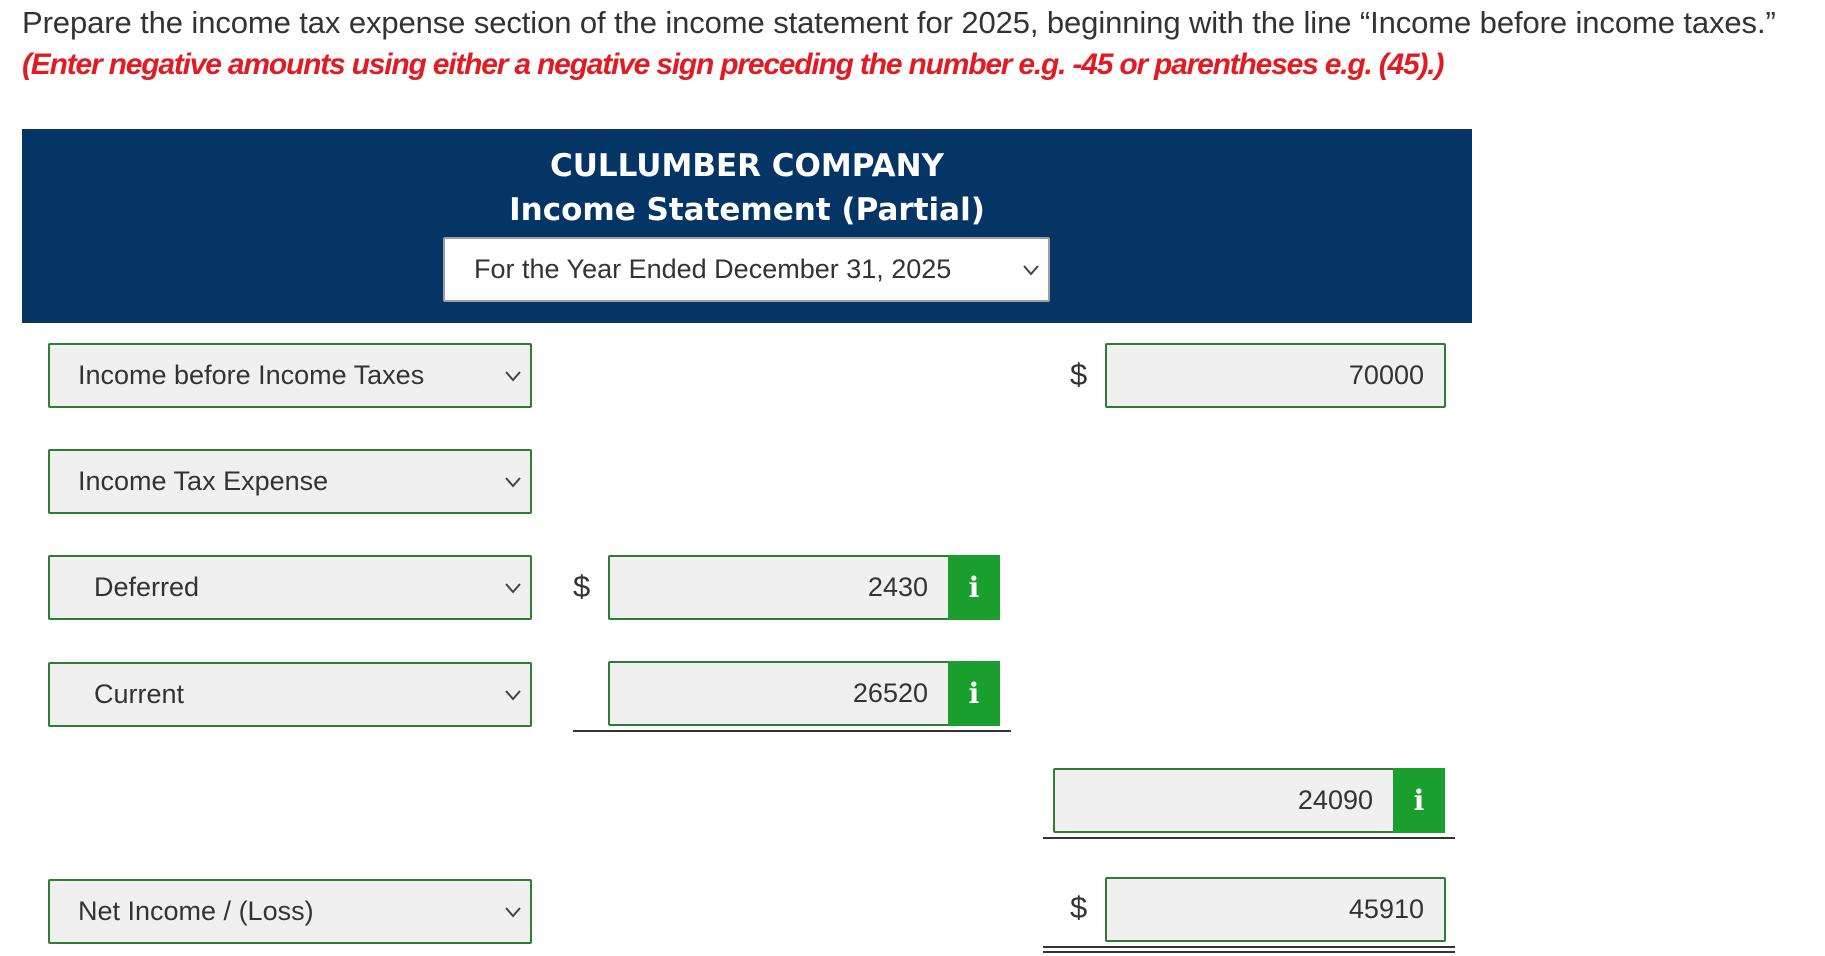 The image size is (1825, 956). Describe the element at coordinates (290, 694) in the screenshot. I see `current-dropdown: Current` at that location.